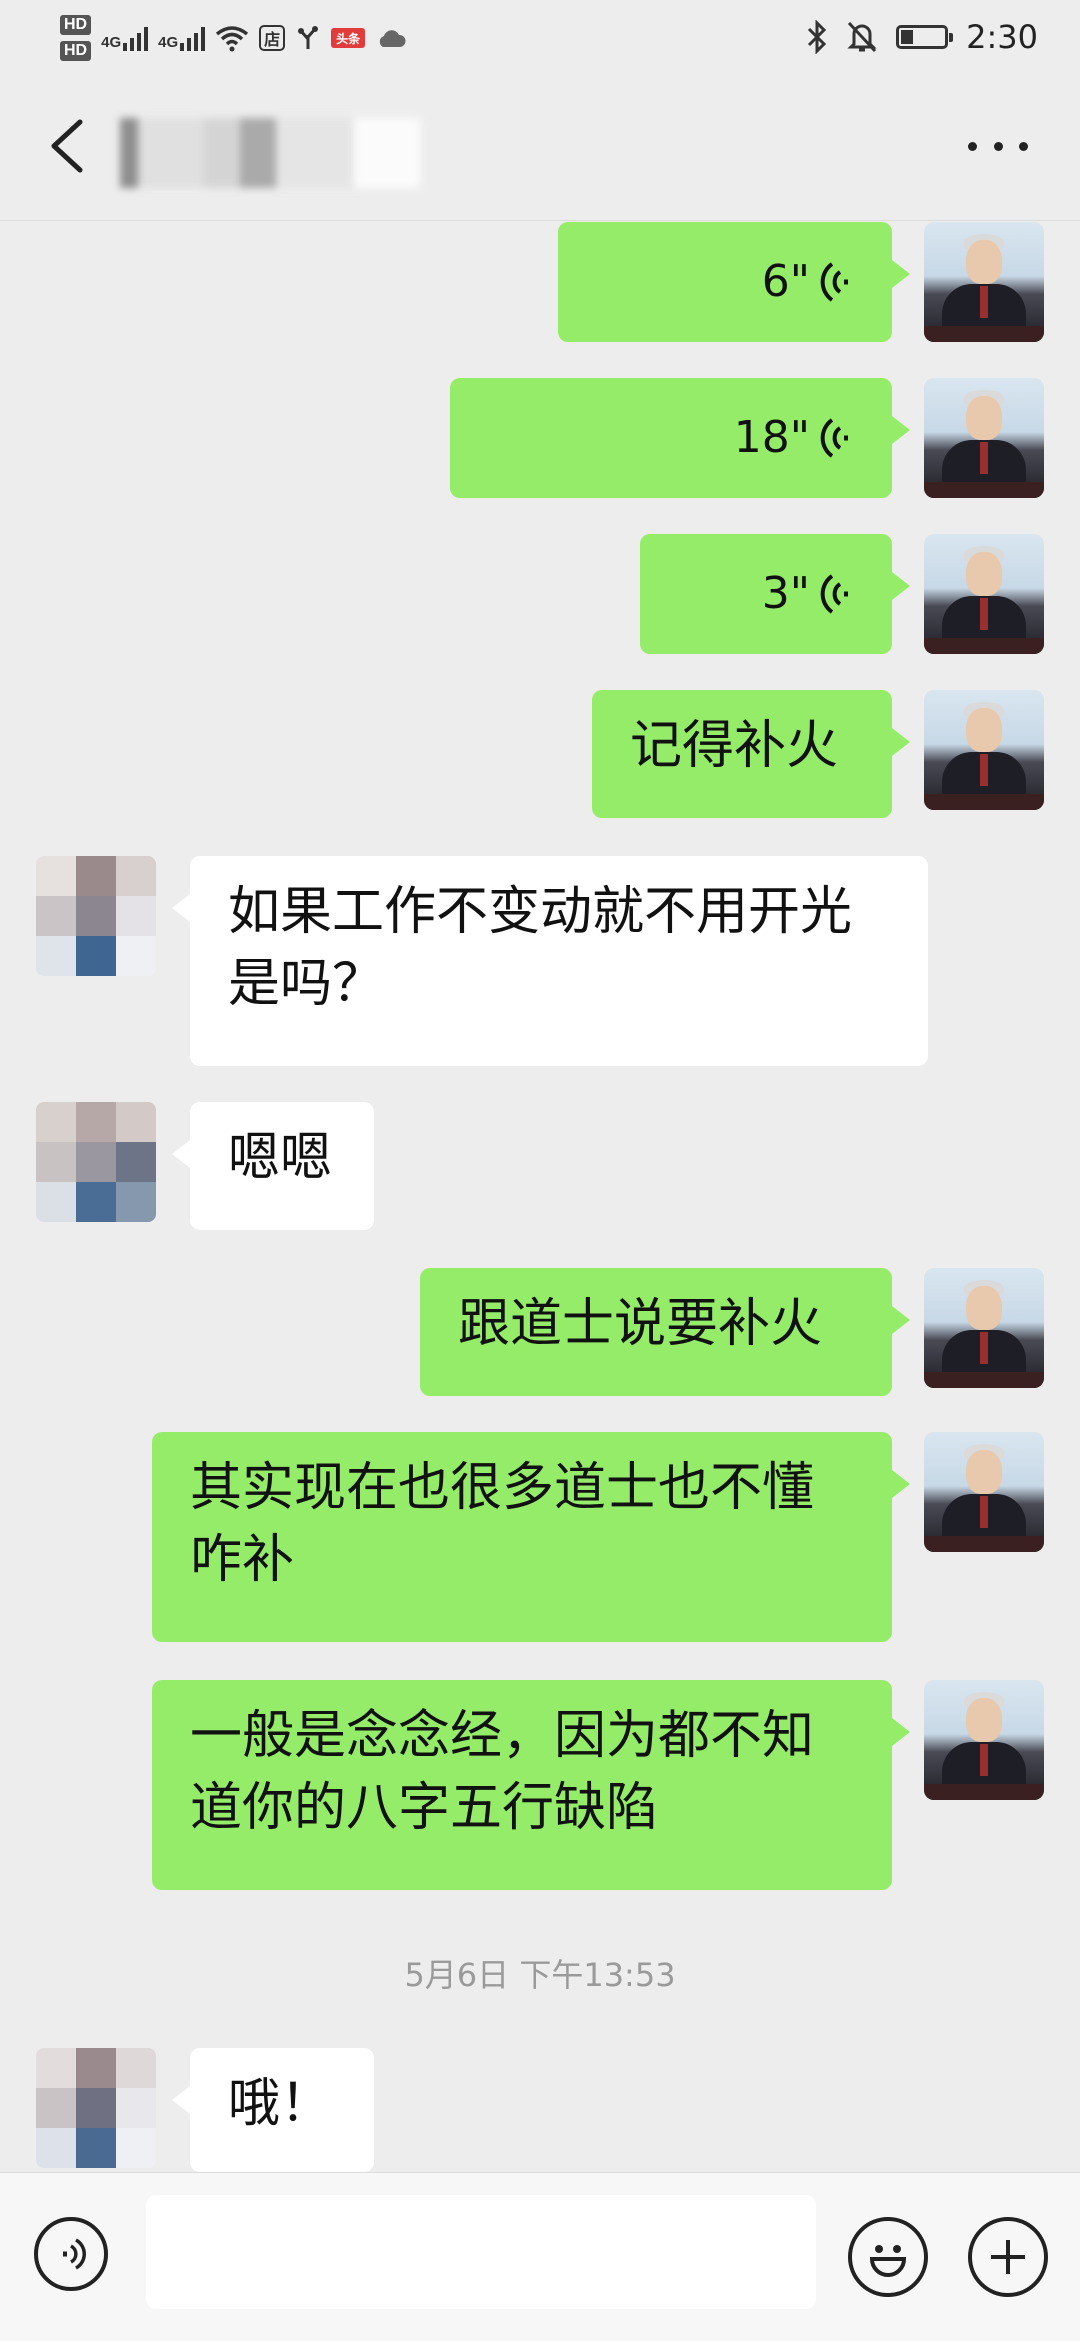  Describe the element at coordinates (785, 593) in the screenshot. I see `voice-duration: 3"` at that location.